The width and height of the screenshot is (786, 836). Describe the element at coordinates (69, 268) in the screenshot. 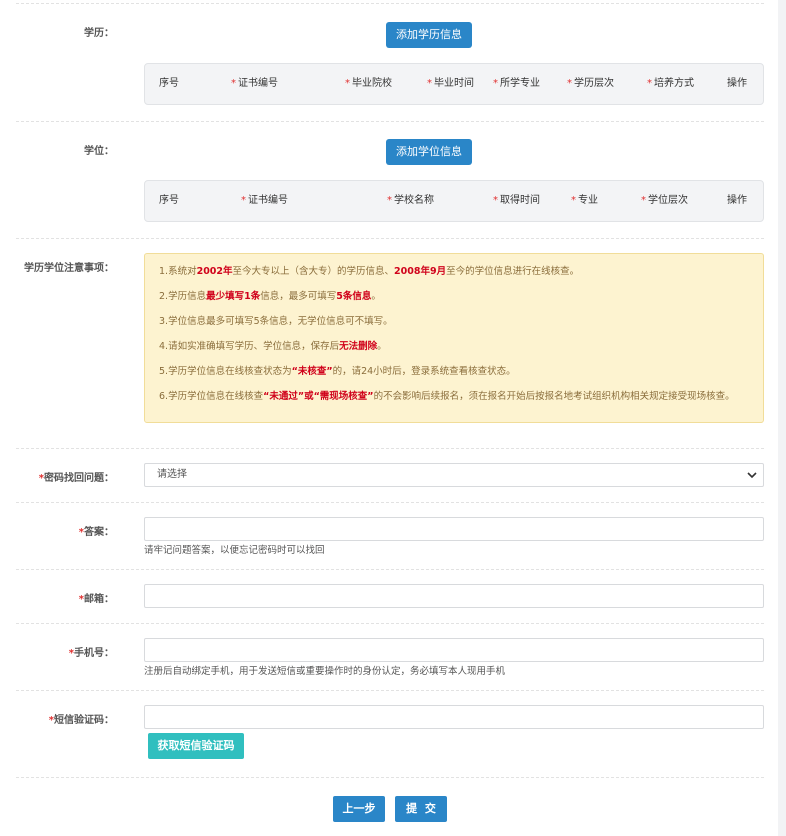

I see `notice-label: 学历学位注意事项：` at that location.